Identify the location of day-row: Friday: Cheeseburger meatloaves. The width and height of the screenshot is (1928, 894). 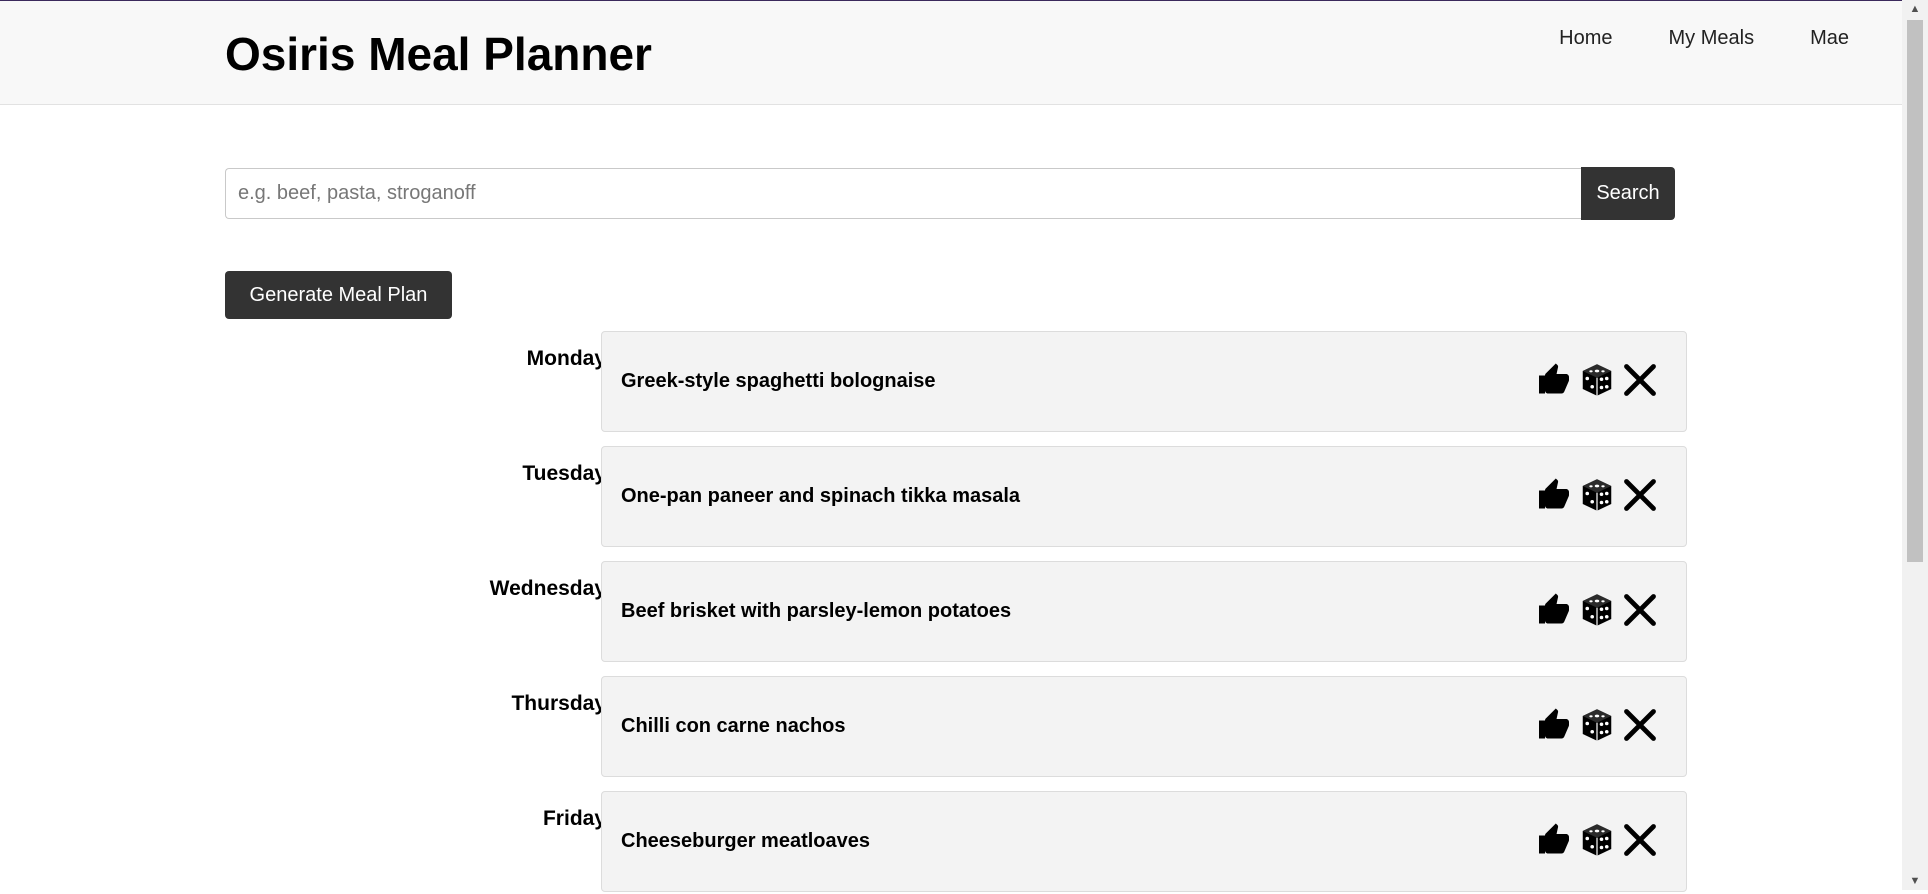
(956, 842).